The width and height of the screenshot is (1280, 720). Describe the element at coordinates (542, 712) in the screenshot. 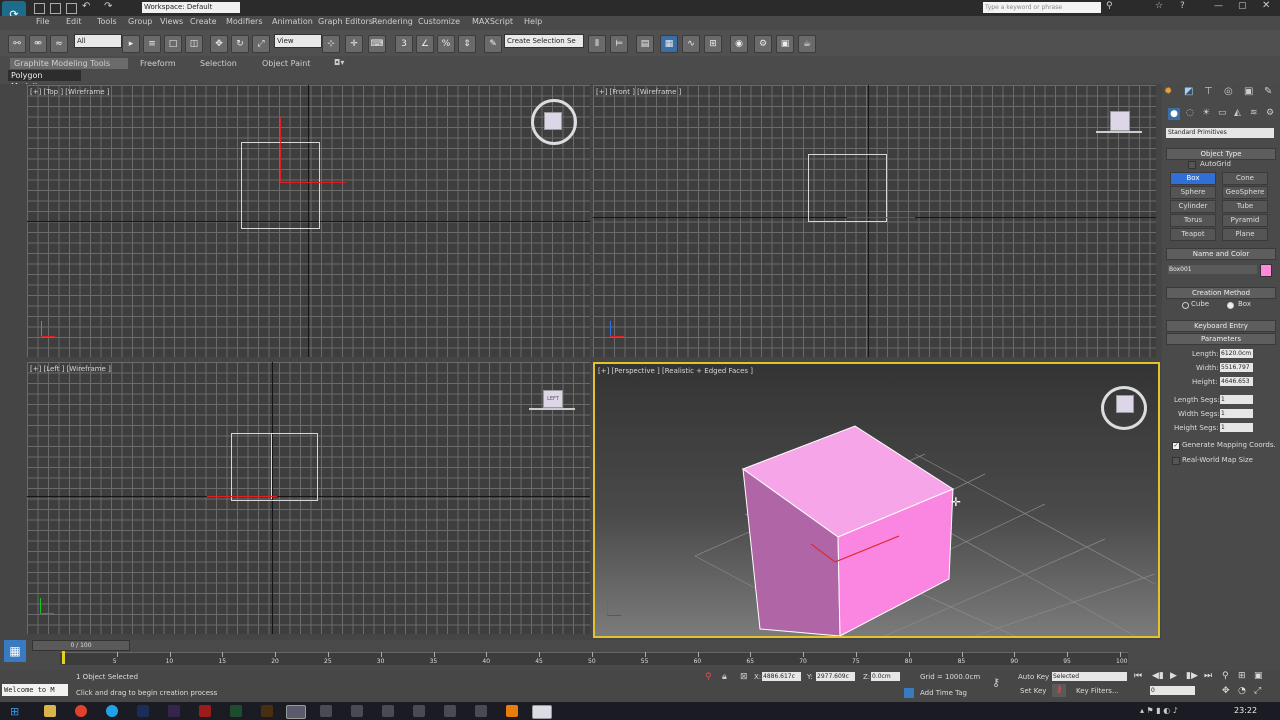

I see `active-window-icon` at that location.